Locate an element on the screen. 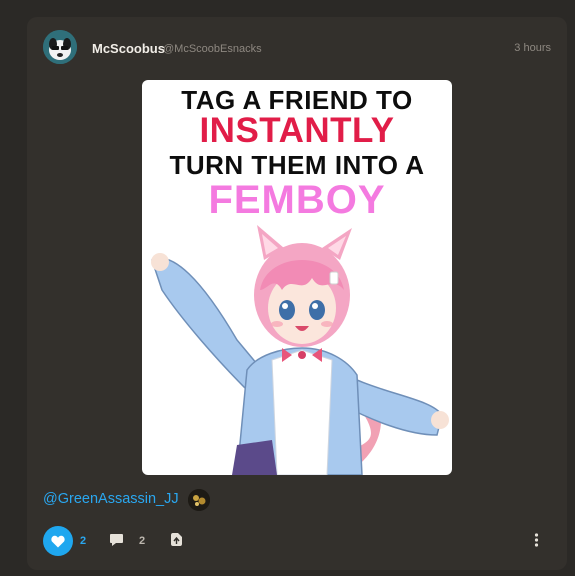  more-vertical-icon is located at coordinates (536, 540).